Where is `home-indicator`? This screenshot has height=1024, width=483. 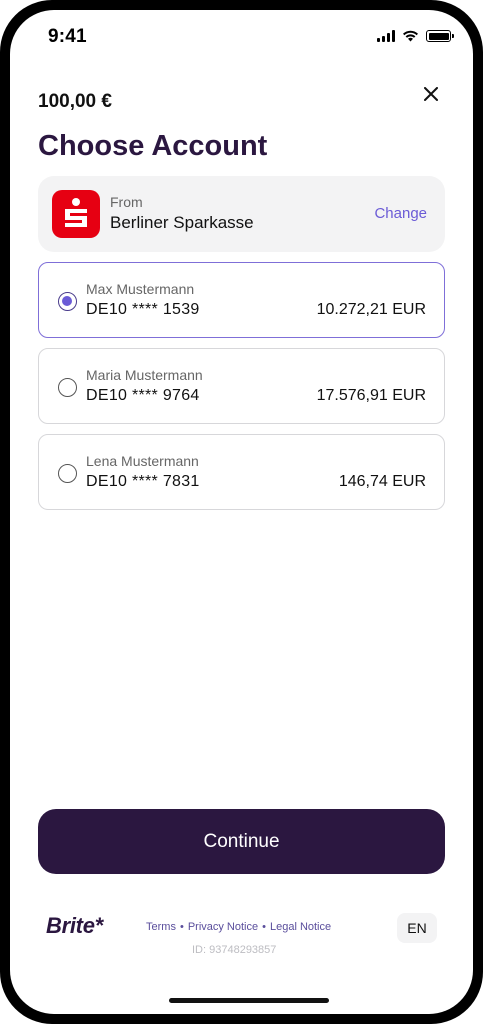 home-indicator is located at coordinates (249, 1000).